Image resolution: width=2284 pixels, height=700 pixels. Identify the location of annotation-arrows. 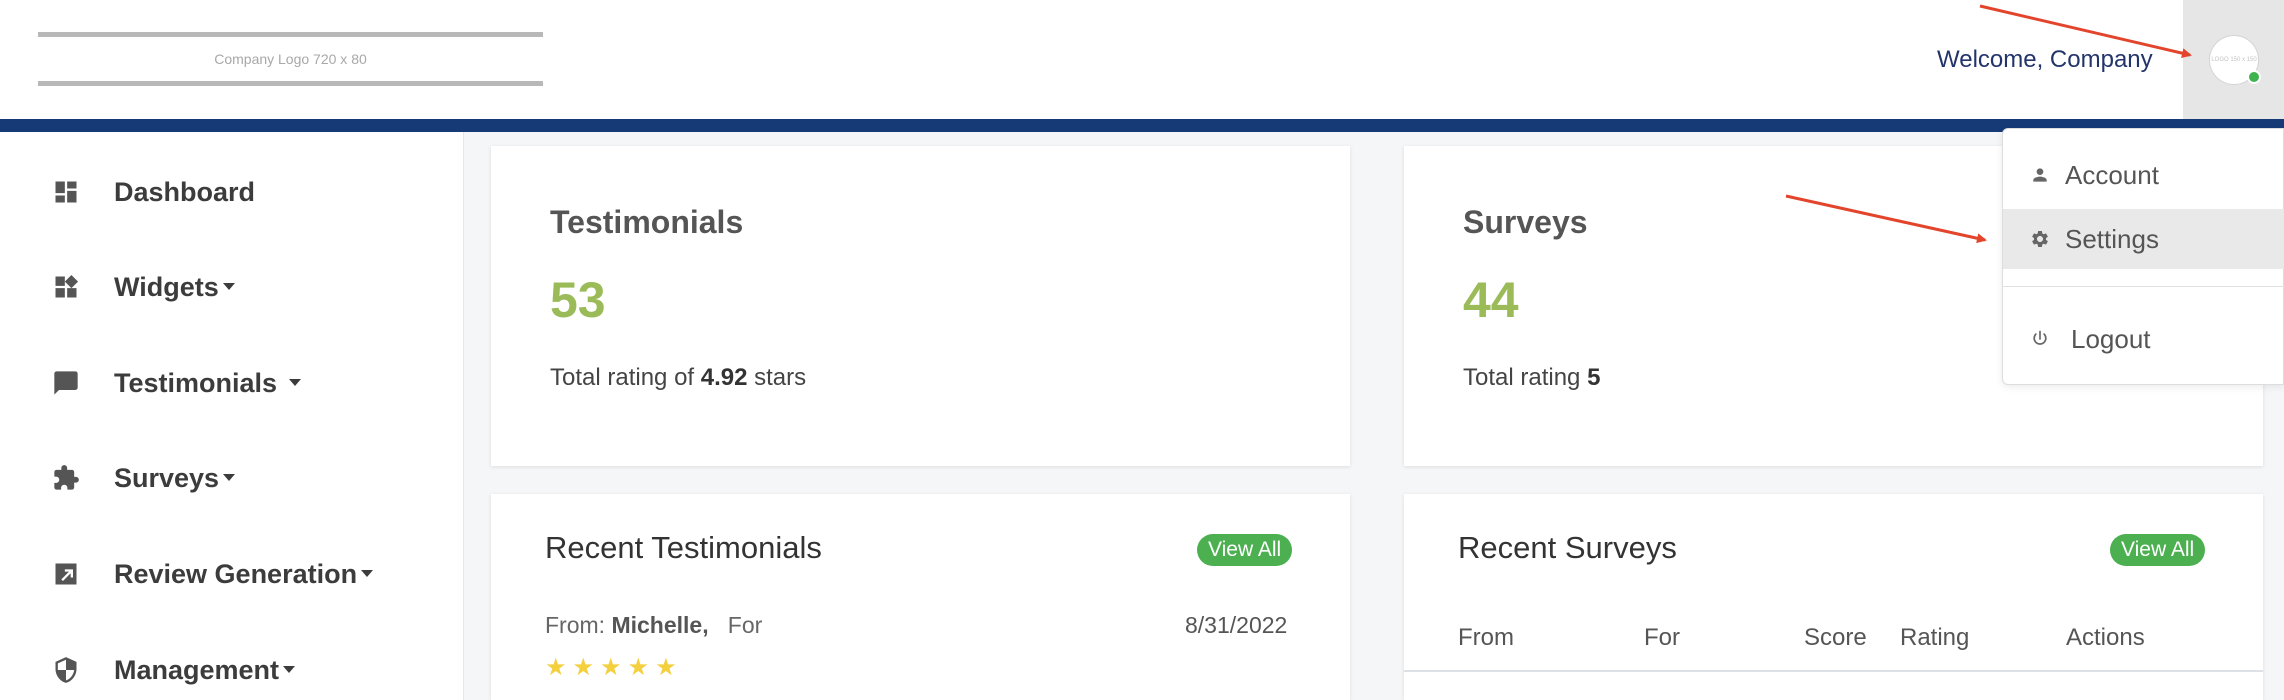
(1988, 124).